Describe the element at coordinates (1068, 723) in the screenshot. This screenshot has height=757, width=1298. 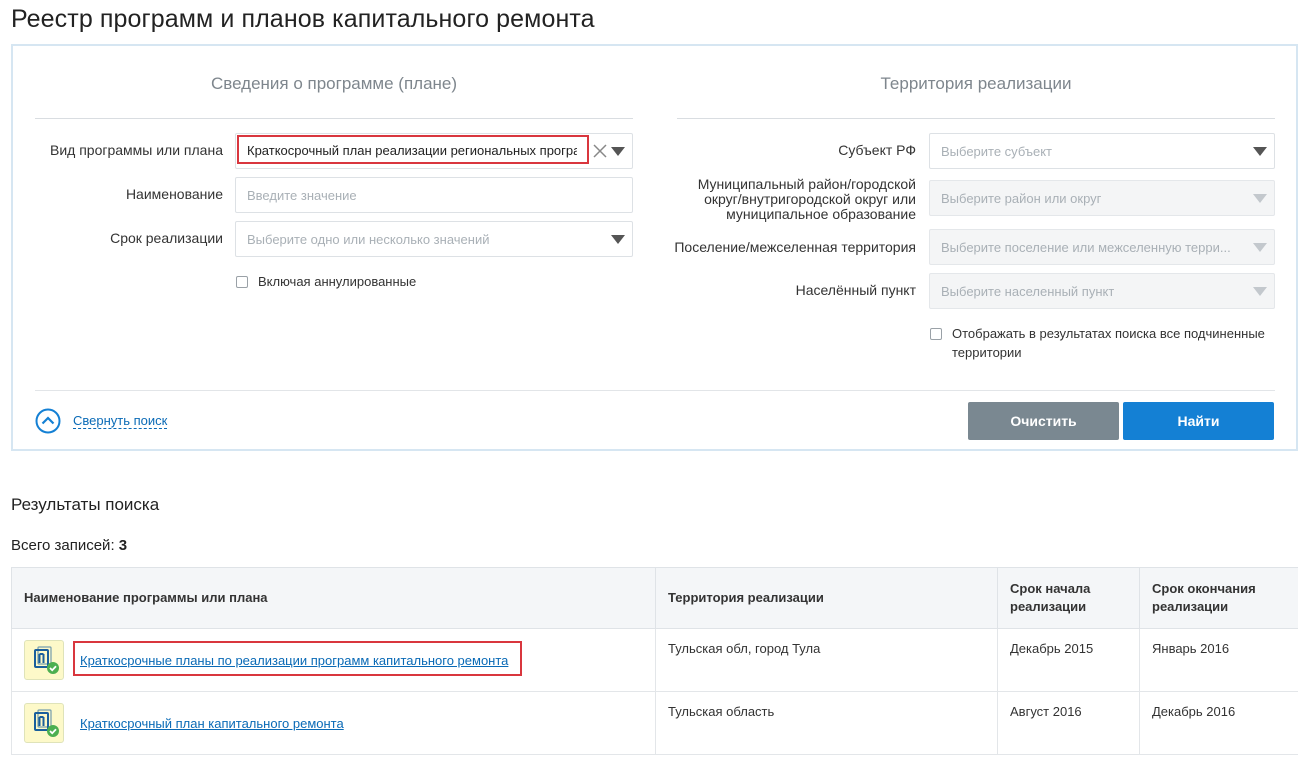
I see `start-date-cell: Август 2016` at that location.